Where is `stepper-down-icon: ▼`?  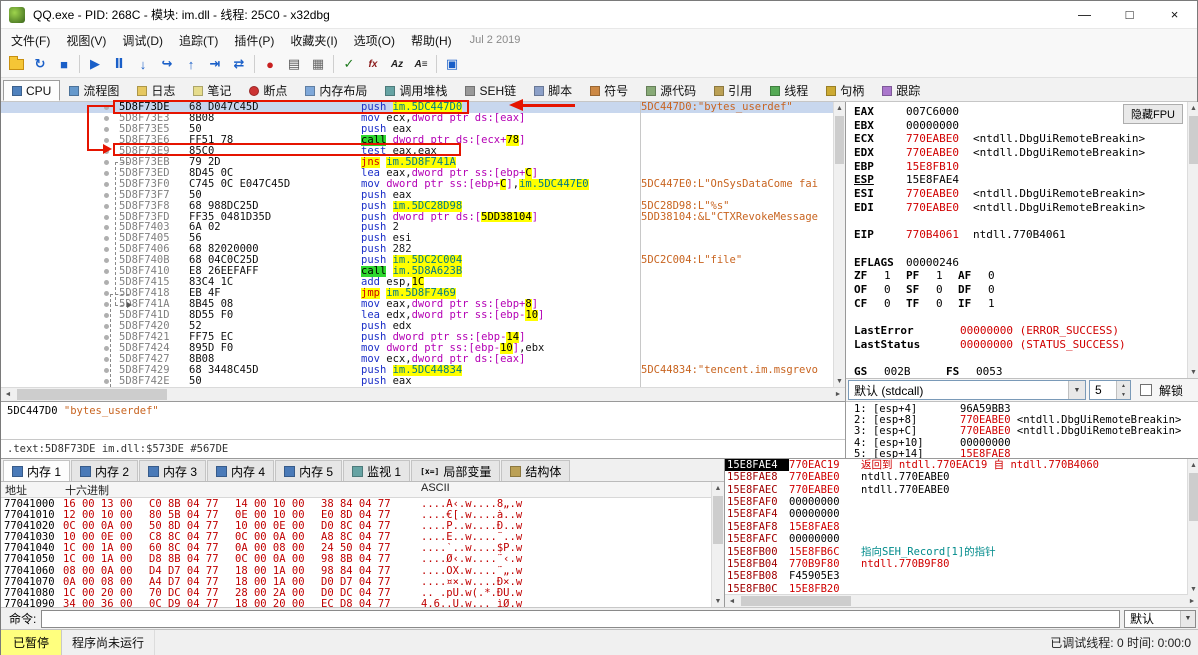
stepper-down-icon: ▼ is located at coordinates (1123, 394).